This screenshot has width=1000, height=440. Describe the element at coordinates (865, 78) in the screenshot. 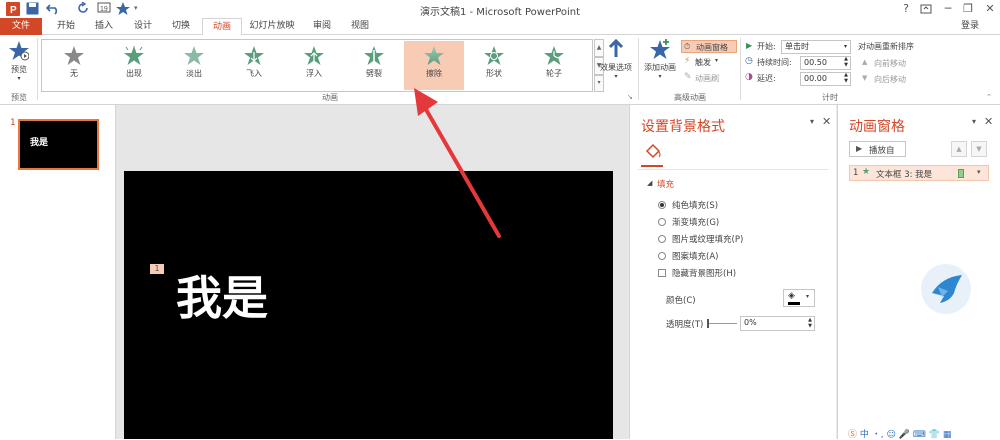

I see `move-later-icon: ▼` at that location.